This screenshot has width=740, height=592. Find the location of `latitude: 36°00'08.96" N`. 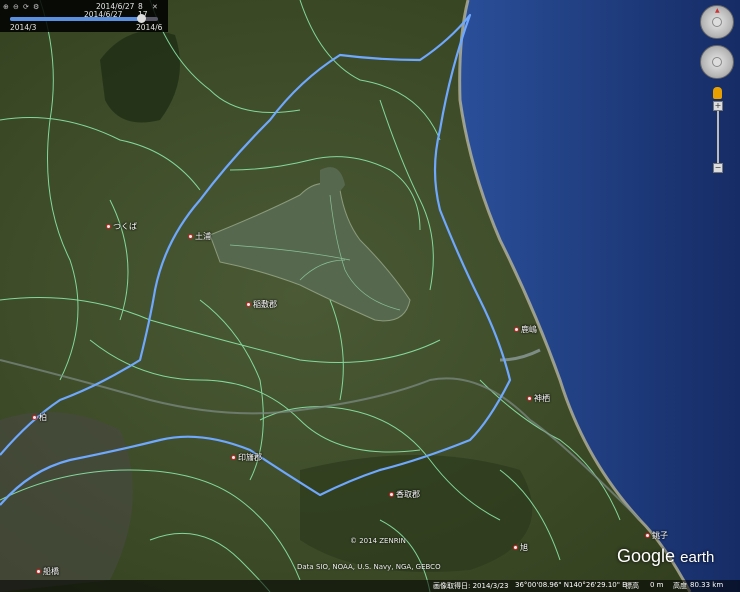

latitude: 36°00'08.96" N is located at coordinates (542, 585).